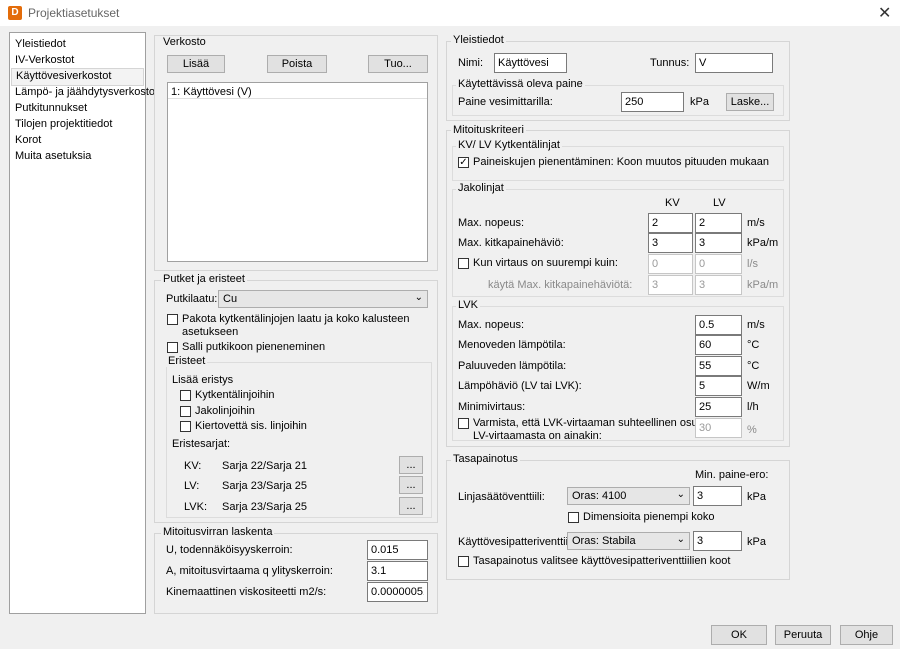  I want to click on dim-smaller-label: Dimensioita pienempi koko, so click(649, 517).